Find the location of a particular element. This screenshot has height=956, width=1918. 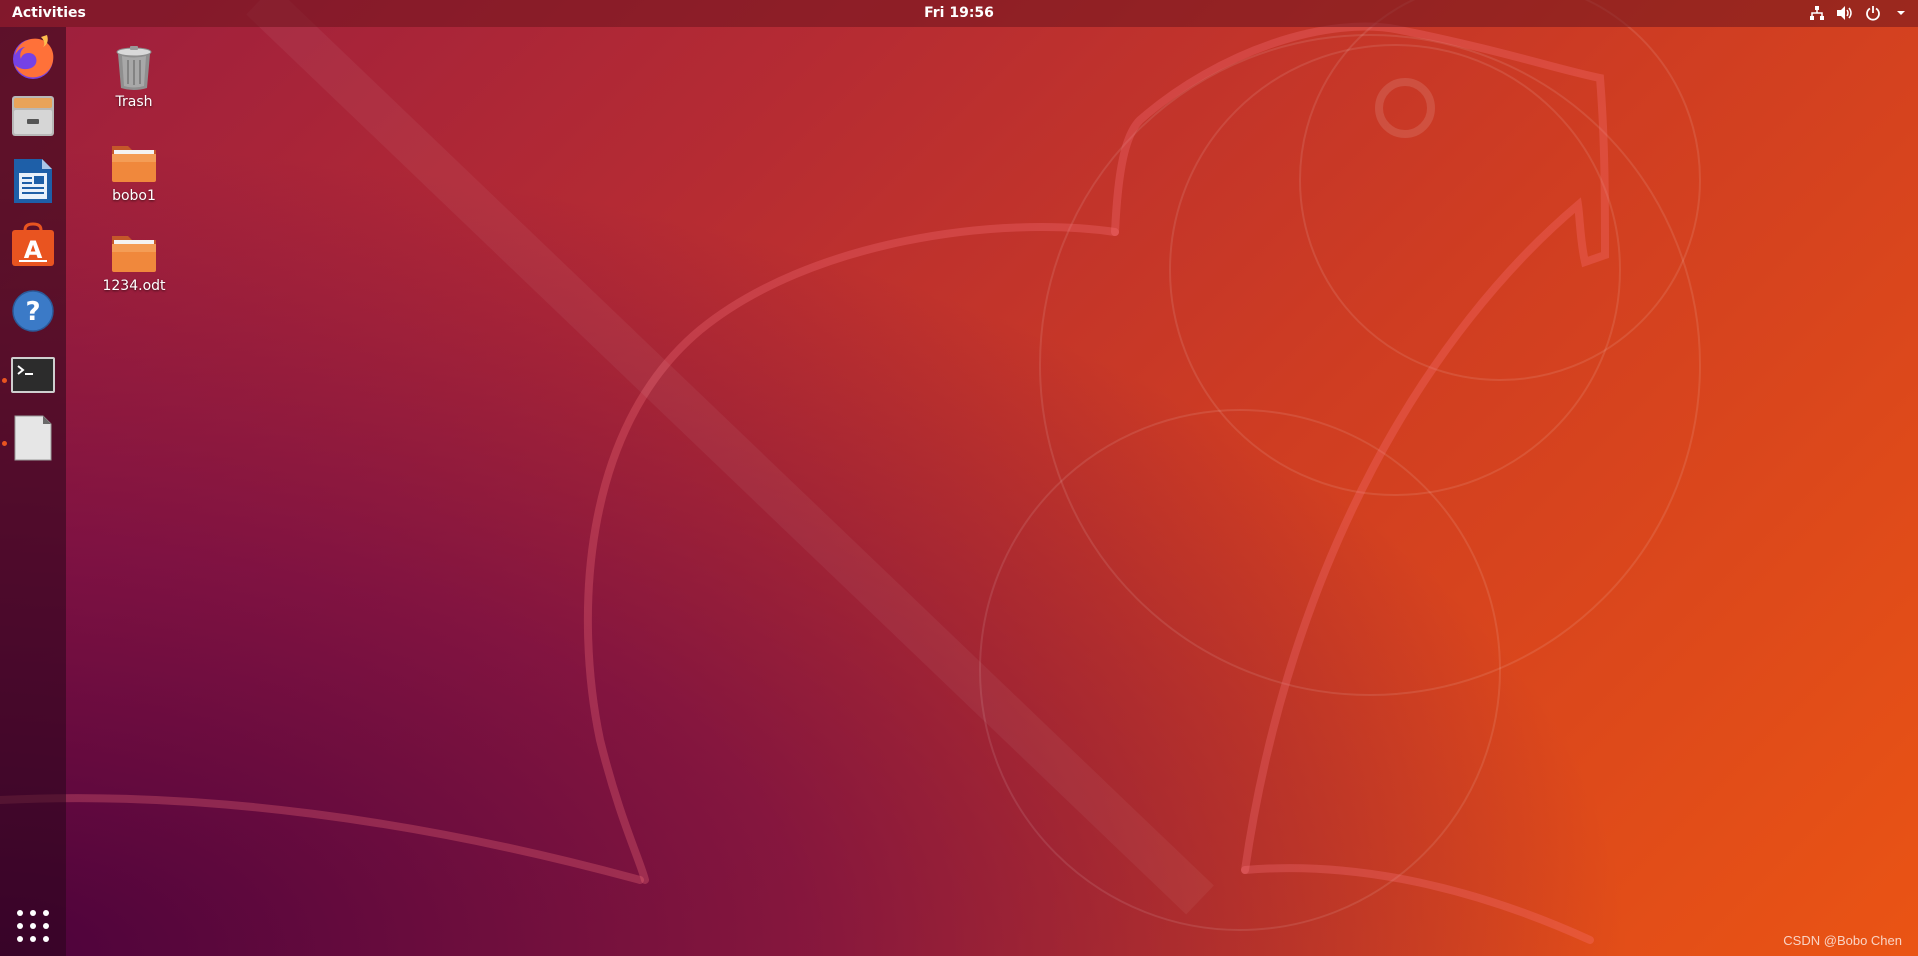

dock-item-software: A is located at coordinates (33, 245).